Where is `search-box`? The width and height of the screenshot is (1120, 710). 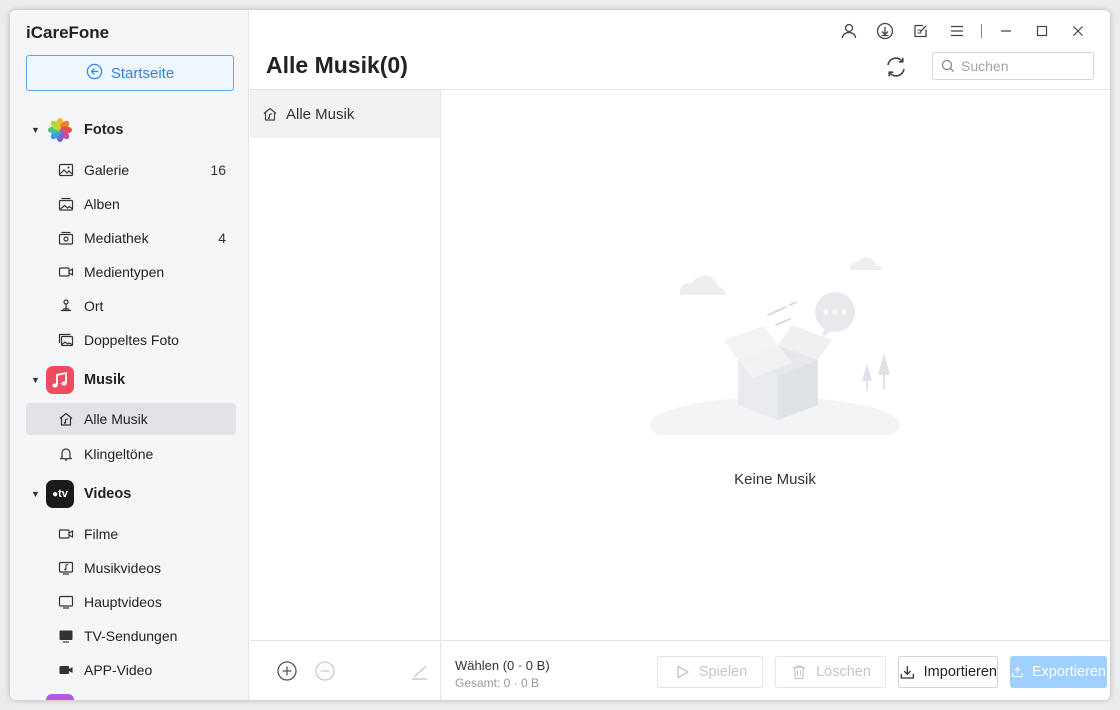
search-box is located at coordinates (1013, 66).